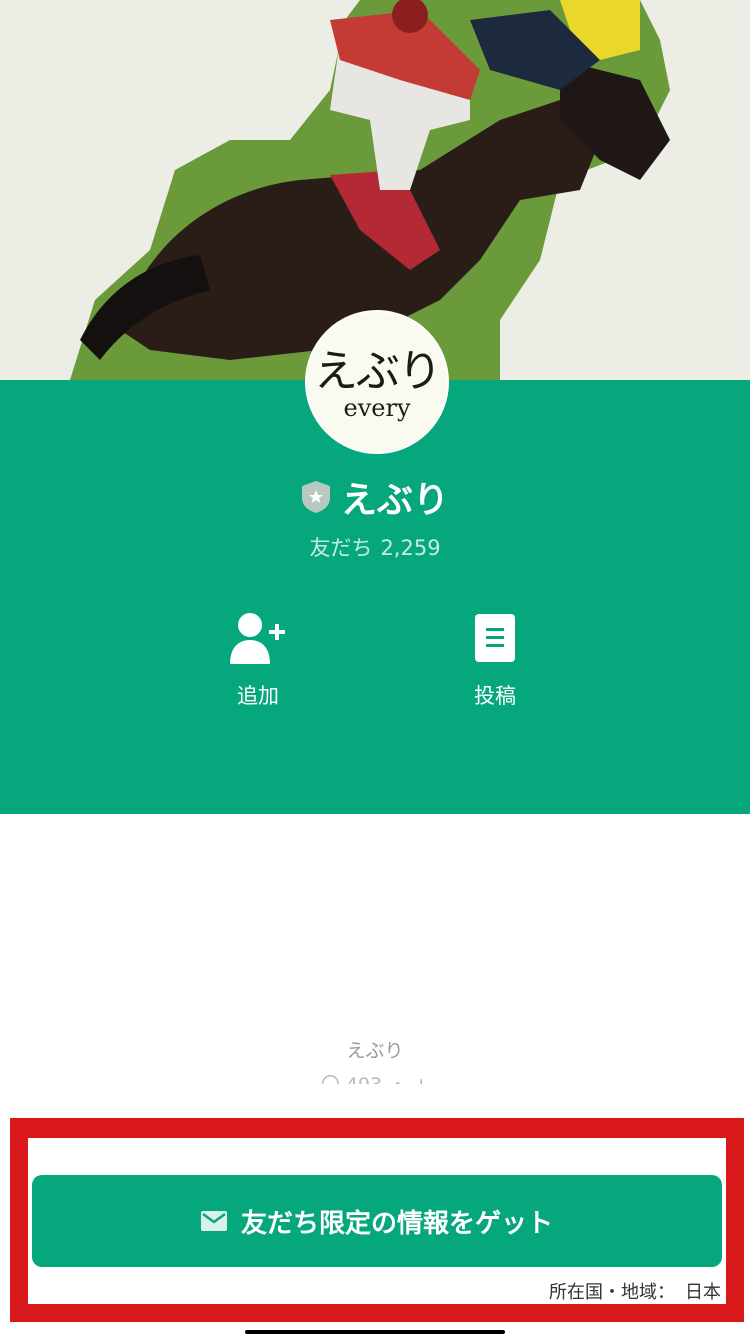 The width and height of the screenshot is (750, 1334). What do you see at coordinates (410, 548) in the screenshot?
I see `friends-count: 2,259` at bounding box center [410, 548].